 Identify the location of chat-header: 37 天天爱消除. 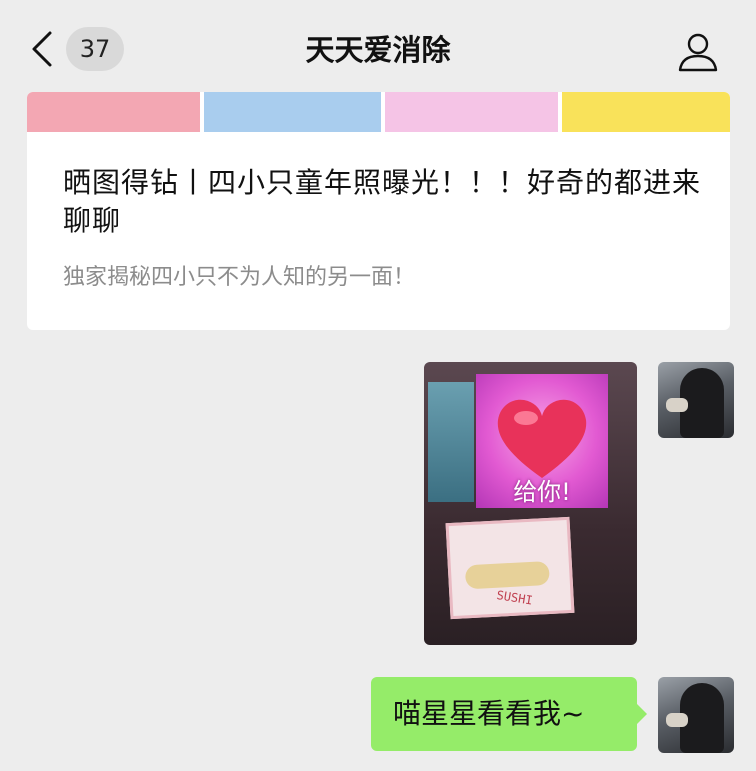
(378, 46).